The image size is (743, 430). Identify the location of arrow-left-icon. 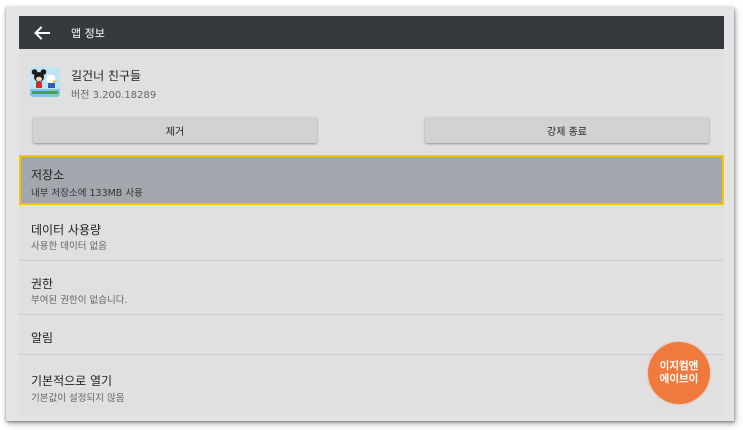
(42, 33).